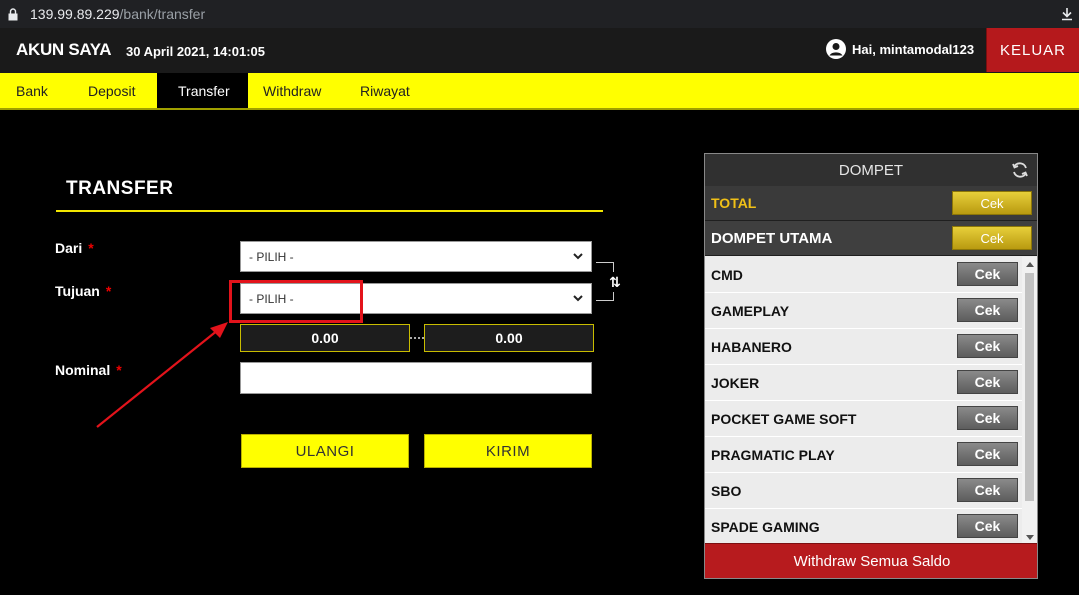  Describe the element at coordinates (992, 238) in the screenshot. I see `check-main-button: Cek` at that location.